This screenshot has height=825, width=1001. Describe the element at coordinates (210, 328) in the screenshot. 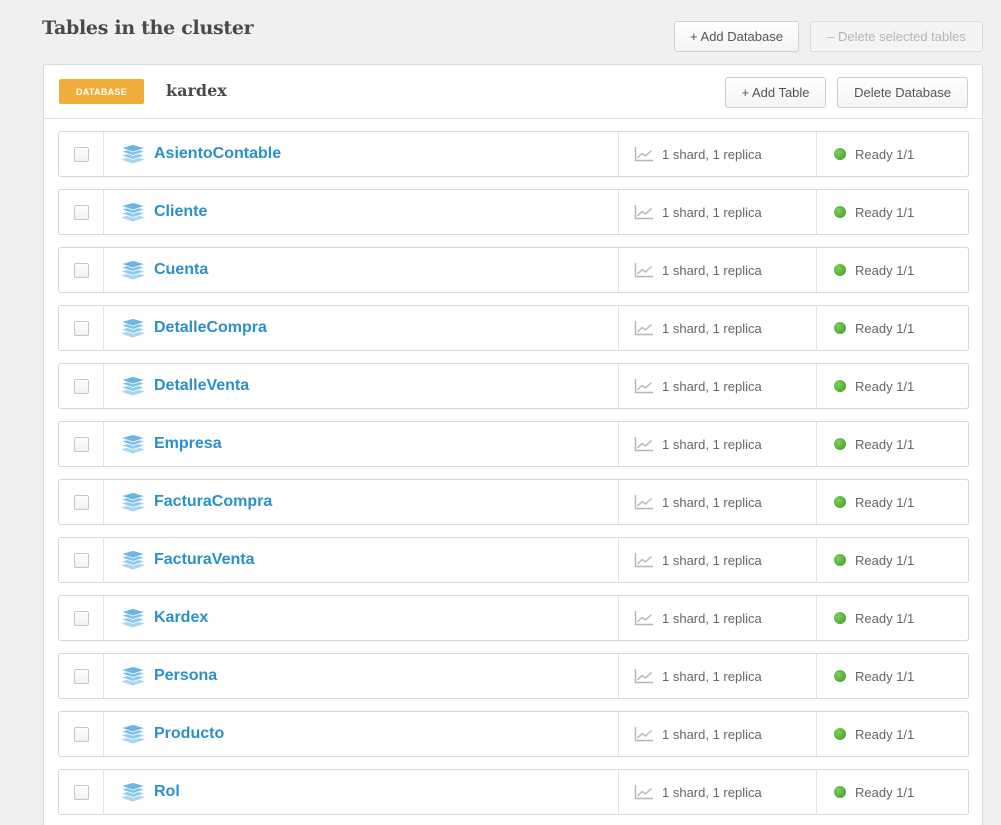

I see `table-name-link: DetalleCompra` at that location.